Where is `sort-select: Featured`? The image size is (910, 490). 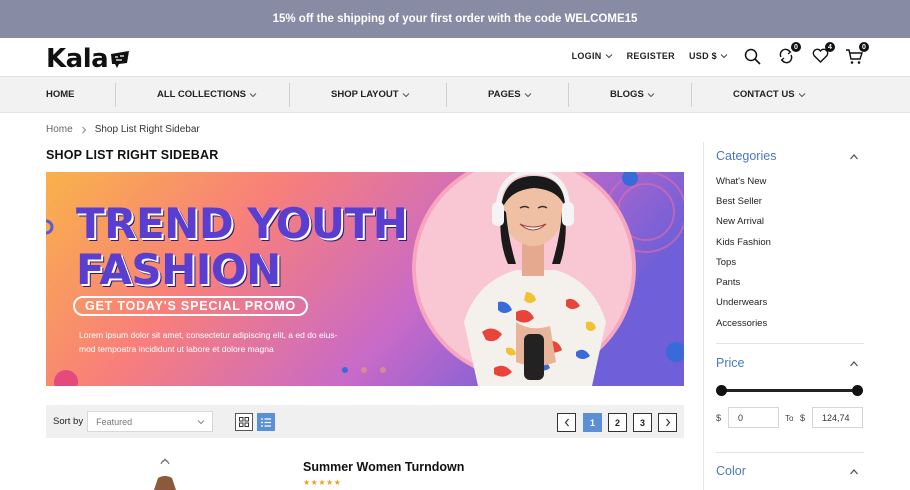 sort-select: Featured is located at coordinates (150, 421).